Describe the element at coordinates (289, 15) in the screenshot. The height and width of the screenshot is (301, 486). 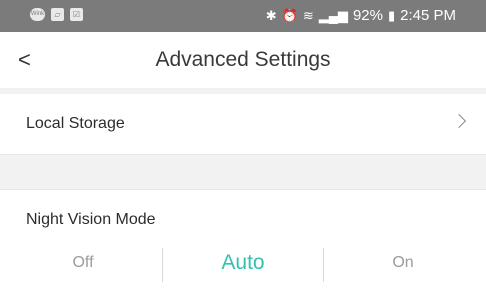
I see `alarm-icon: ⏰` at that location.